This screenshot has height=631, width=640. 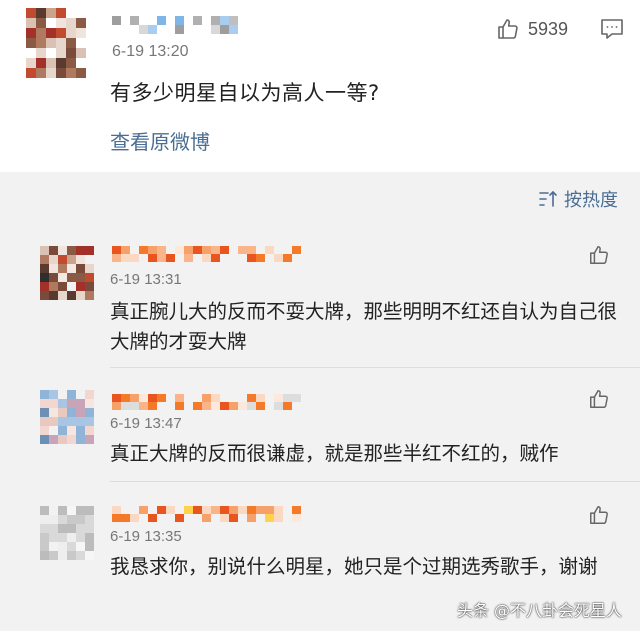 I want to click on post-author-name-mosaic, so click(x=175, y=25).